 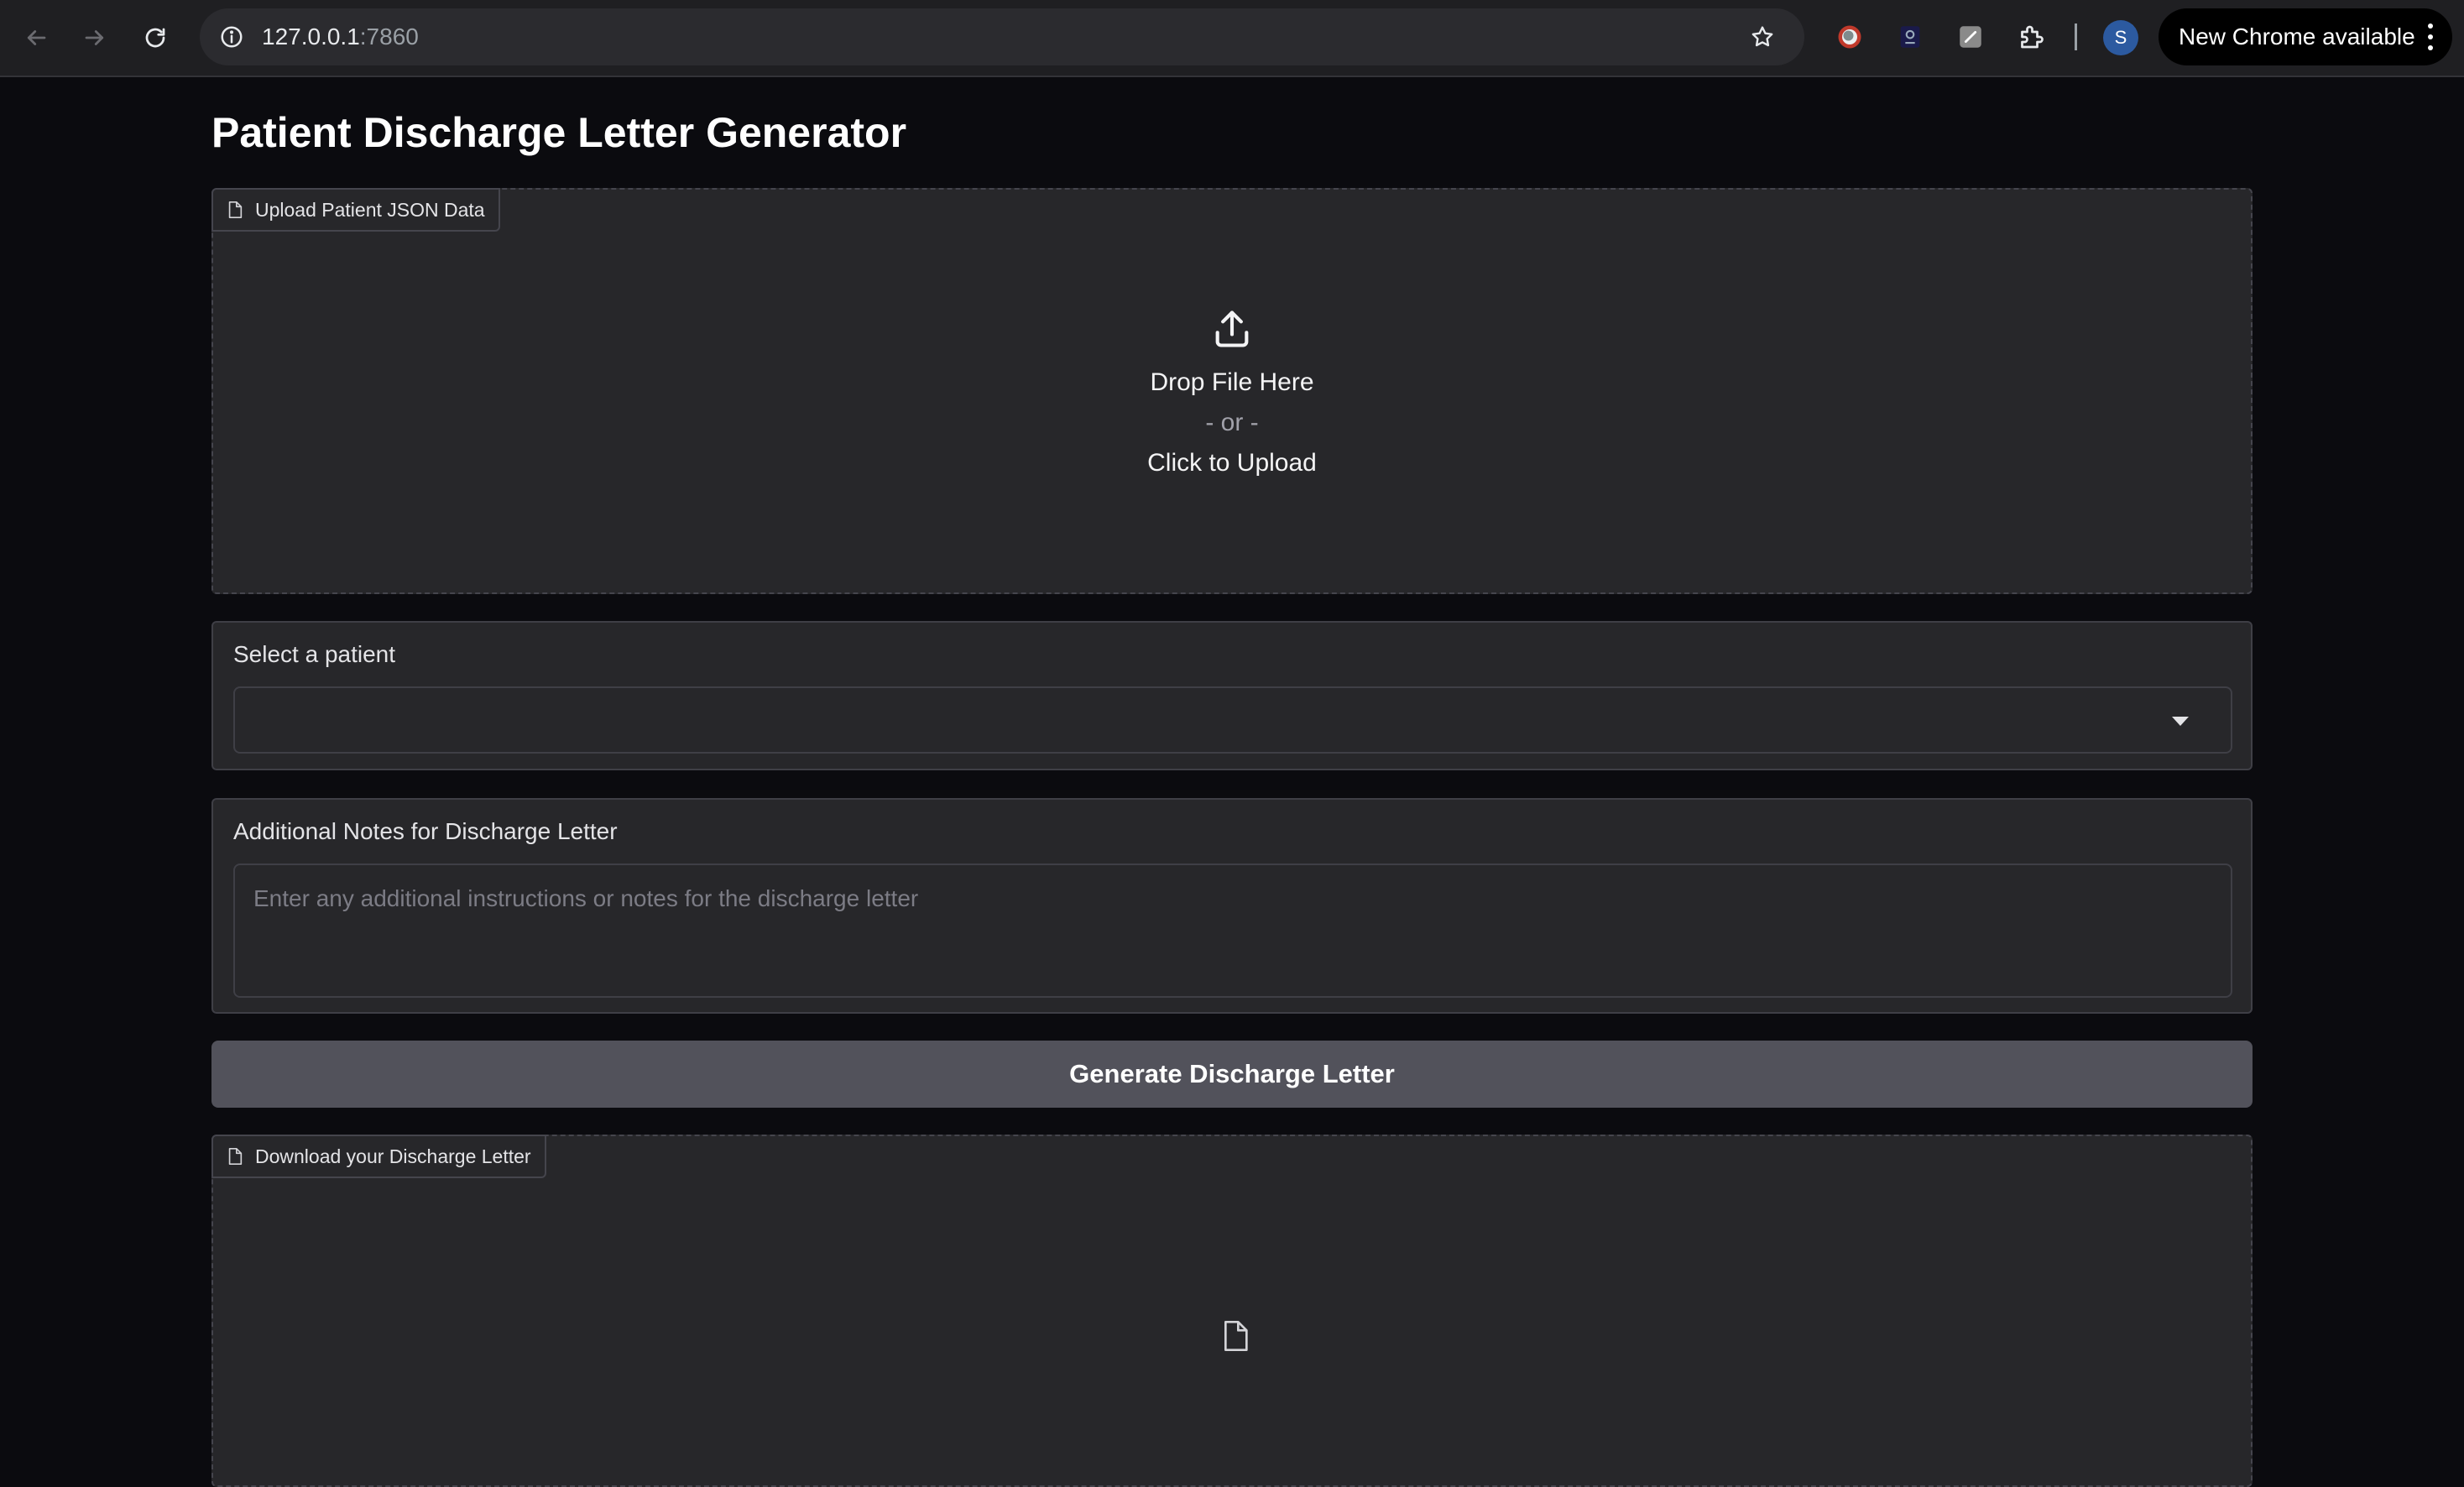 What do you see at coordinates (393, 1156) in the screenshot?
I see `download-label-text: Download your Discharge Letter` at bounding box center [393, 1156].